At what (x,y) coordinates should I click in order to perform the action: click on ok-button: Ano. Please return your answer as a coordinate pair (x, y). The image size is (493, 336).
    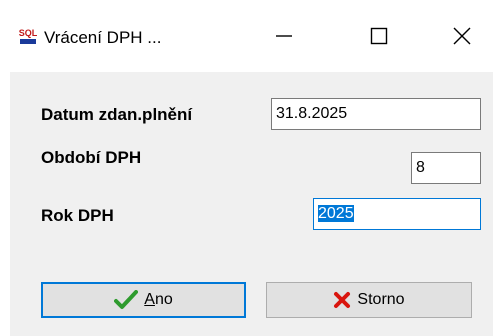
    Looking at the image, I should click on (143, 300).